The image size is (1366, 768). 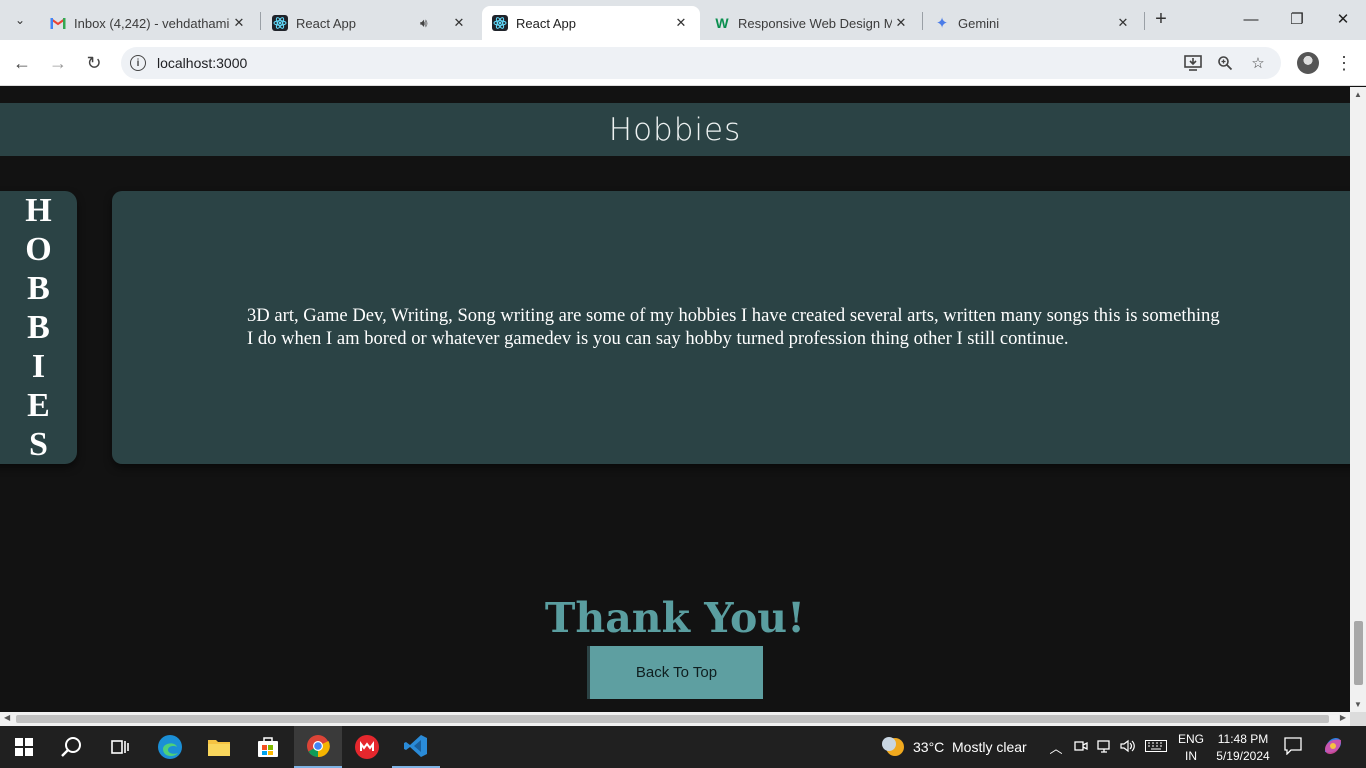 I want to click on weather-desc: Mostly clear, so click(x=989, y=747).